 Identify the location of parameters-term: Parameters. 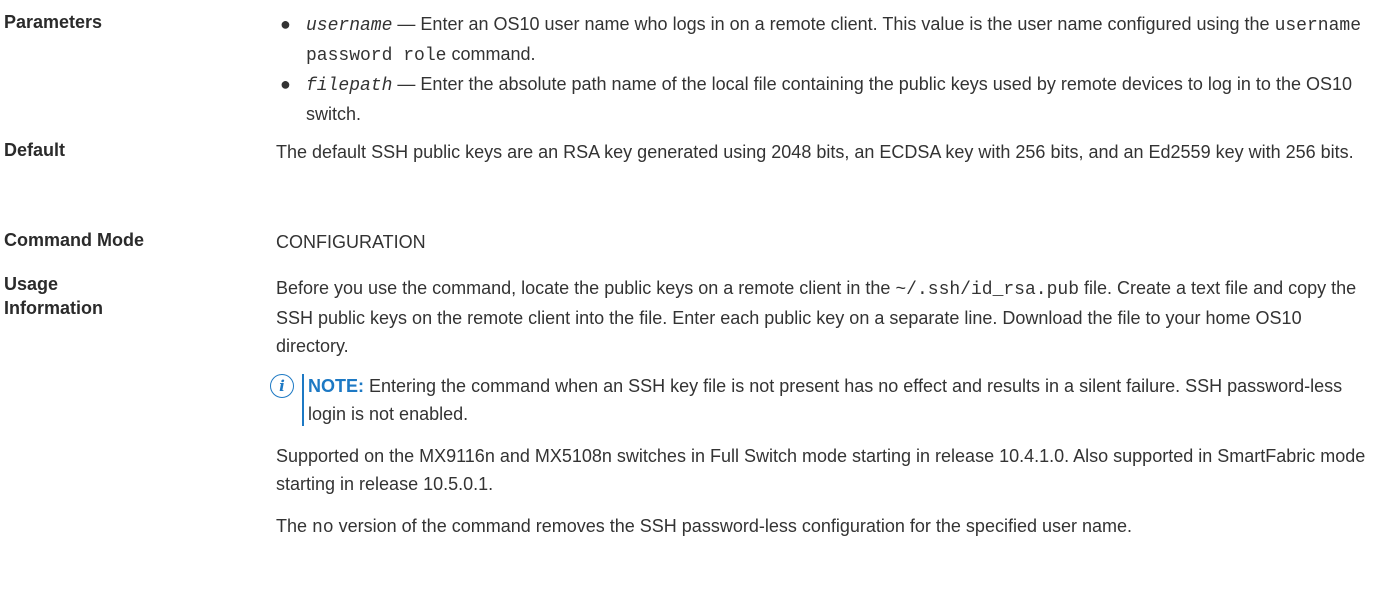
(53, 22).